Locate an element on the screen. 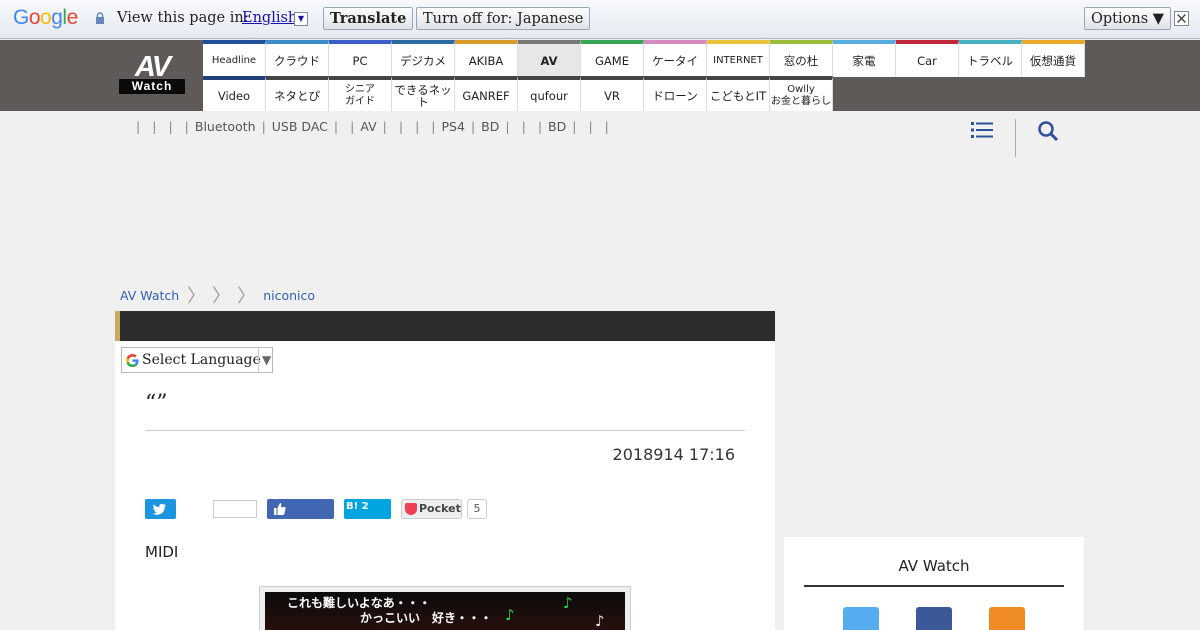 The height and width of the screenshot is (630, 1200). nav-item: AV is located at coordinates (549, 58).